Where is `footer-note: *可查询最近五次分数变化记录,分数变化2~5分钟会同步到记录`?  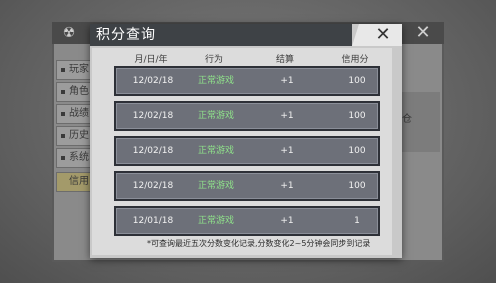 footer-note: *可查询最近五次分数变化记录,分数变化2~5分钟会同步到记录 is located at coordinates (259, 243).